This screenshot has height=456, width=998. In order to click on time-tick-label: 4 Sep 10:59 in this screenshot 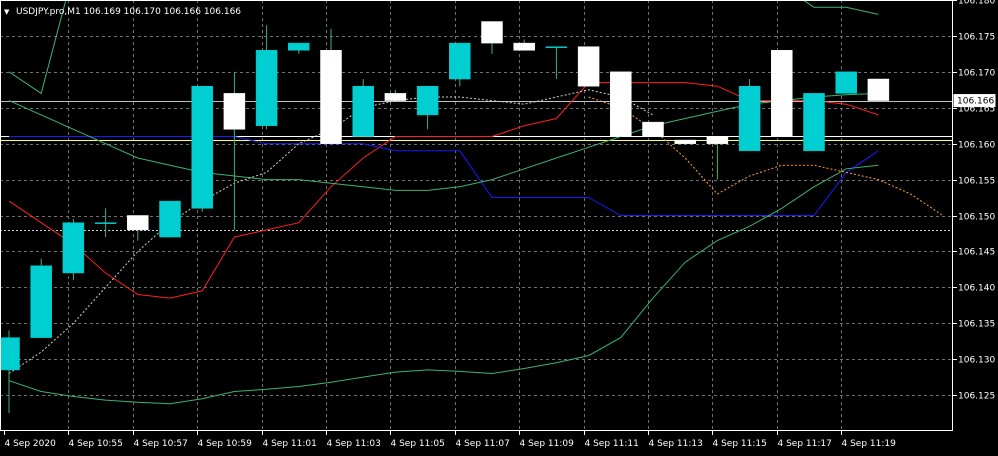, I will do `click(225, 444)`.